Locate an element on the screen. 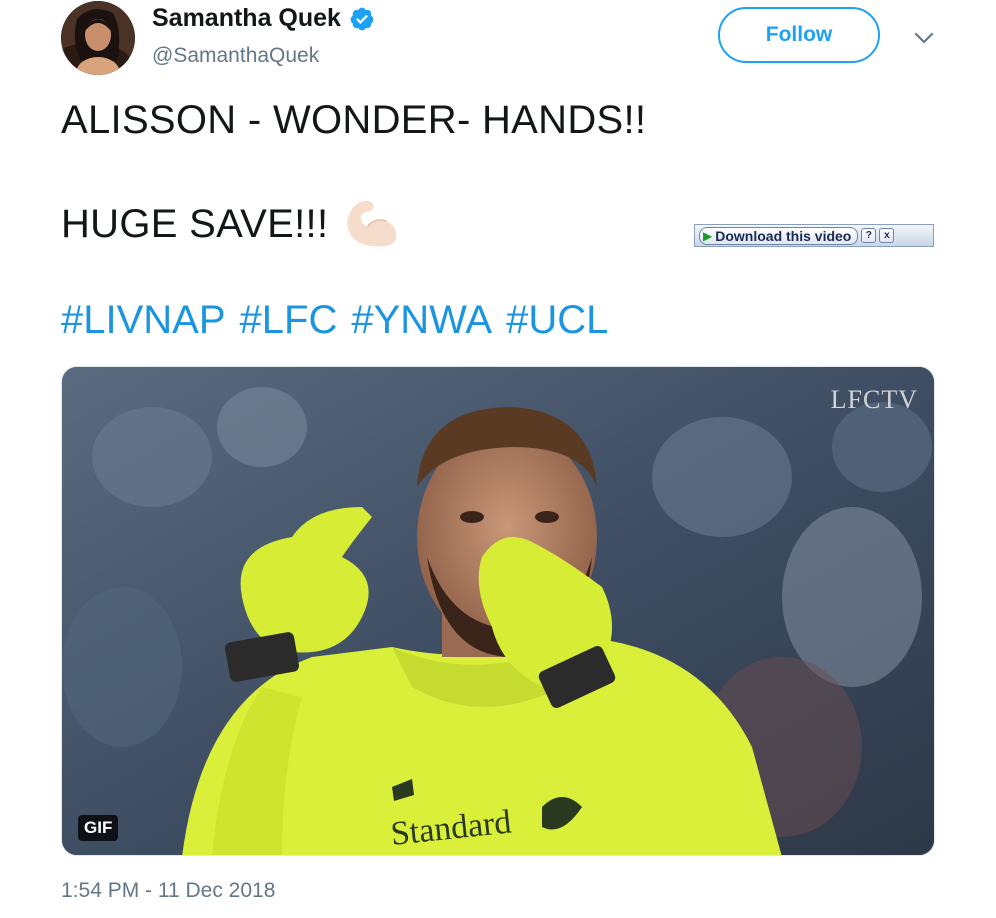 The width and height of the screenshot is (996, 918). author-handle: @SamanthaQuek is located at coordinates (235, 56).